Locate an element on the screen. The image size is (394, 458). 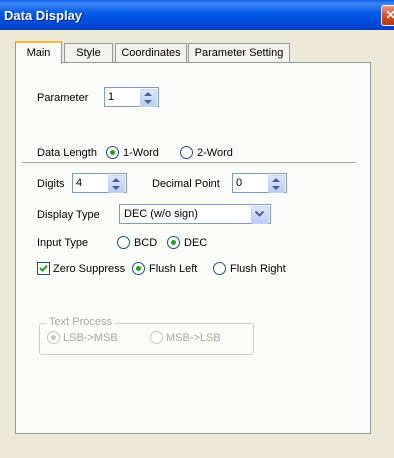
chevron-down-icon is located at coordinates (259, 214).